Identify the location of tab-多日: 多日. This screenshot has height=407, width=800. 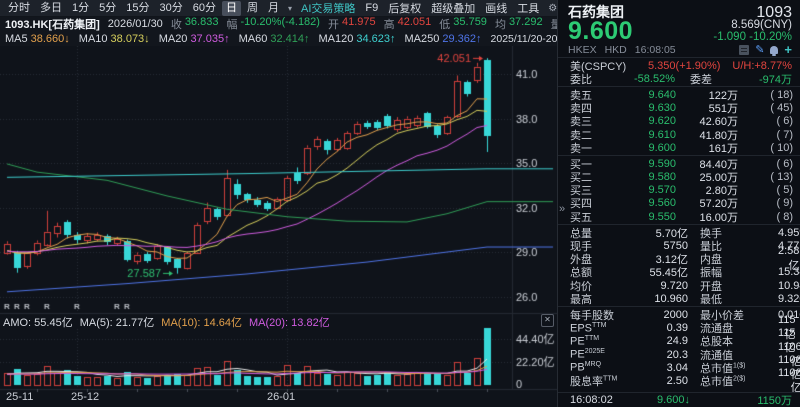
(51, 8).